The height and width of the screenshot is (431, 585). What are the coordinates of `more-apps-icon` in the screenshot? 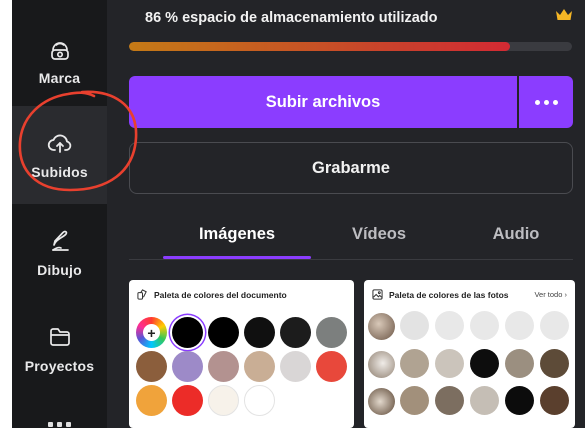 It's located at (60, 425).